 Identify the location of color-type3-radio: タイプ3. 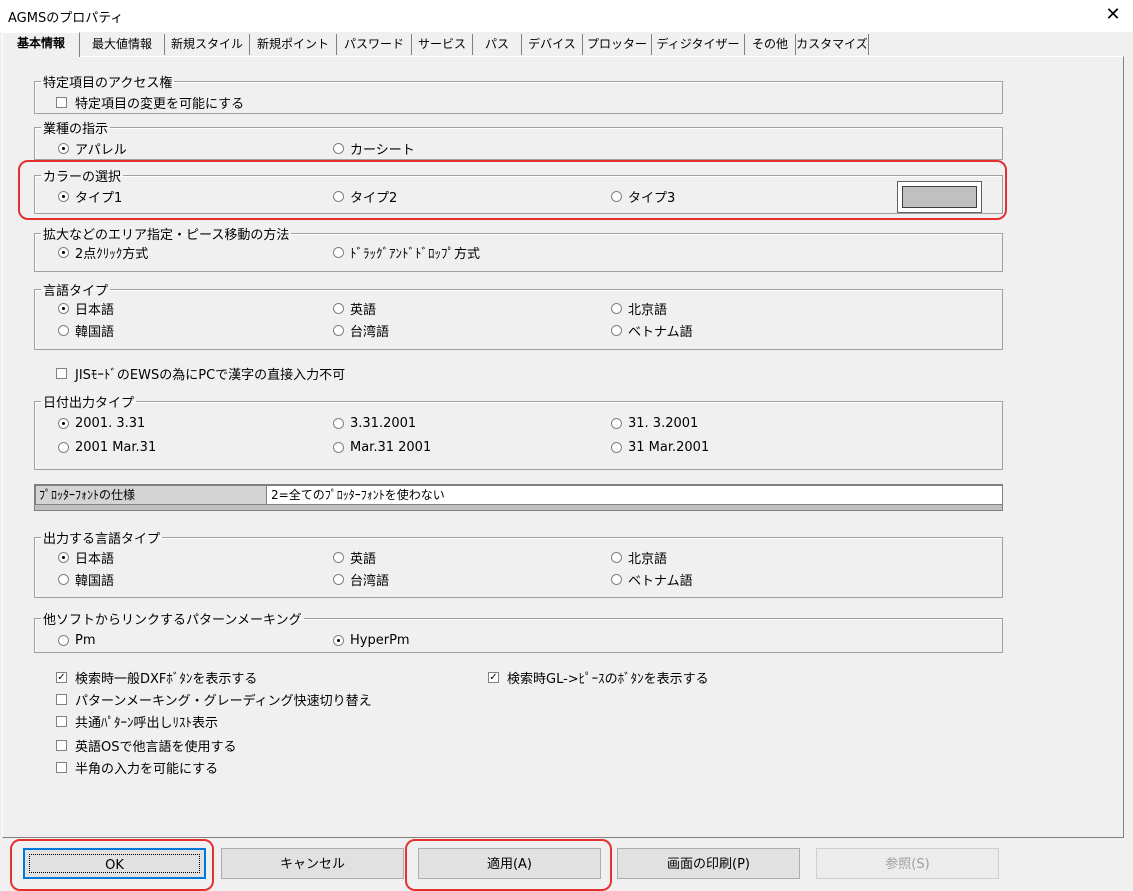
(643, 196).